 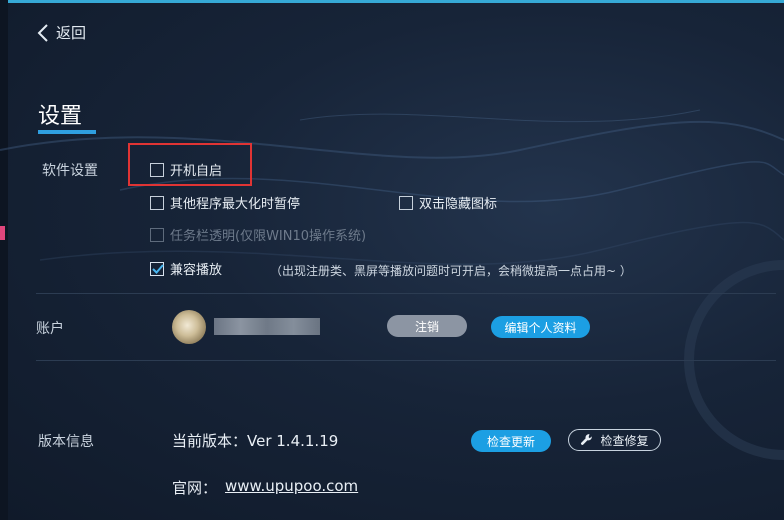 I want to click on page-title: 设置, so click(x=60, y=116).